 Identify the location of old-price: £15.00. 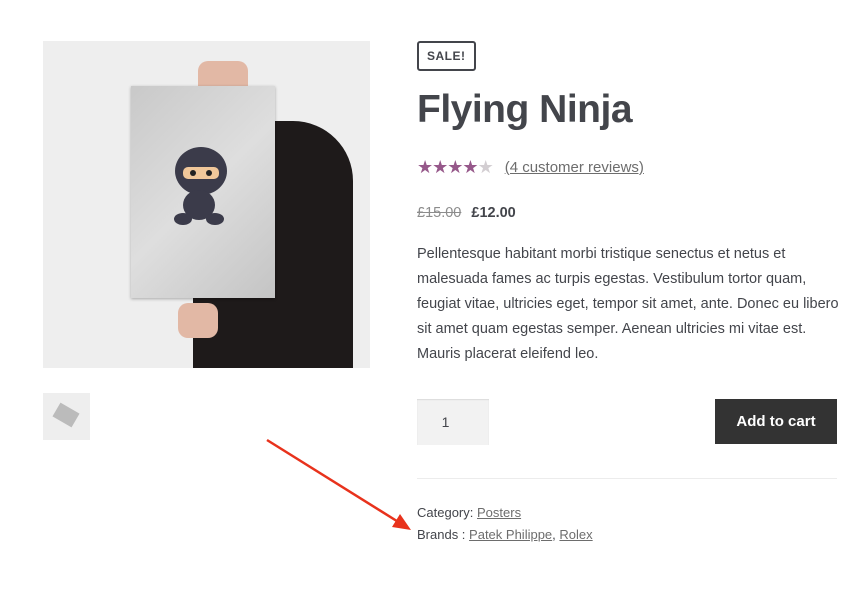
(439, 213).